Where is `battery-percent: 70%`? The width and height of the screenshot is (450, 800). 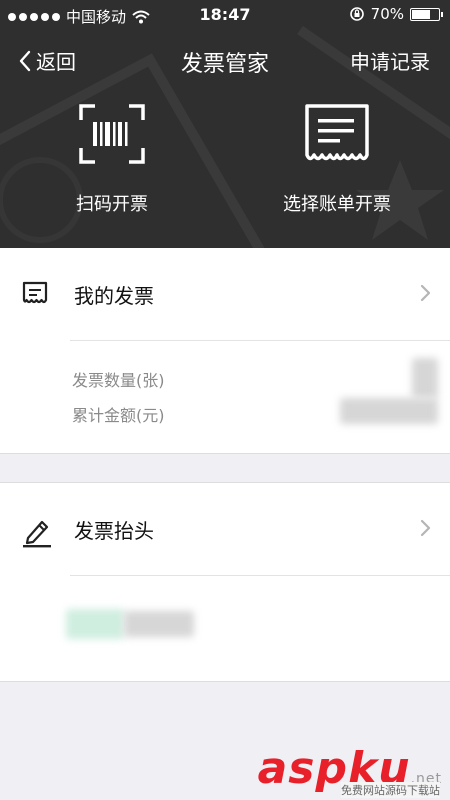 battery-percent: 70% is located at coordinates (387, 14).